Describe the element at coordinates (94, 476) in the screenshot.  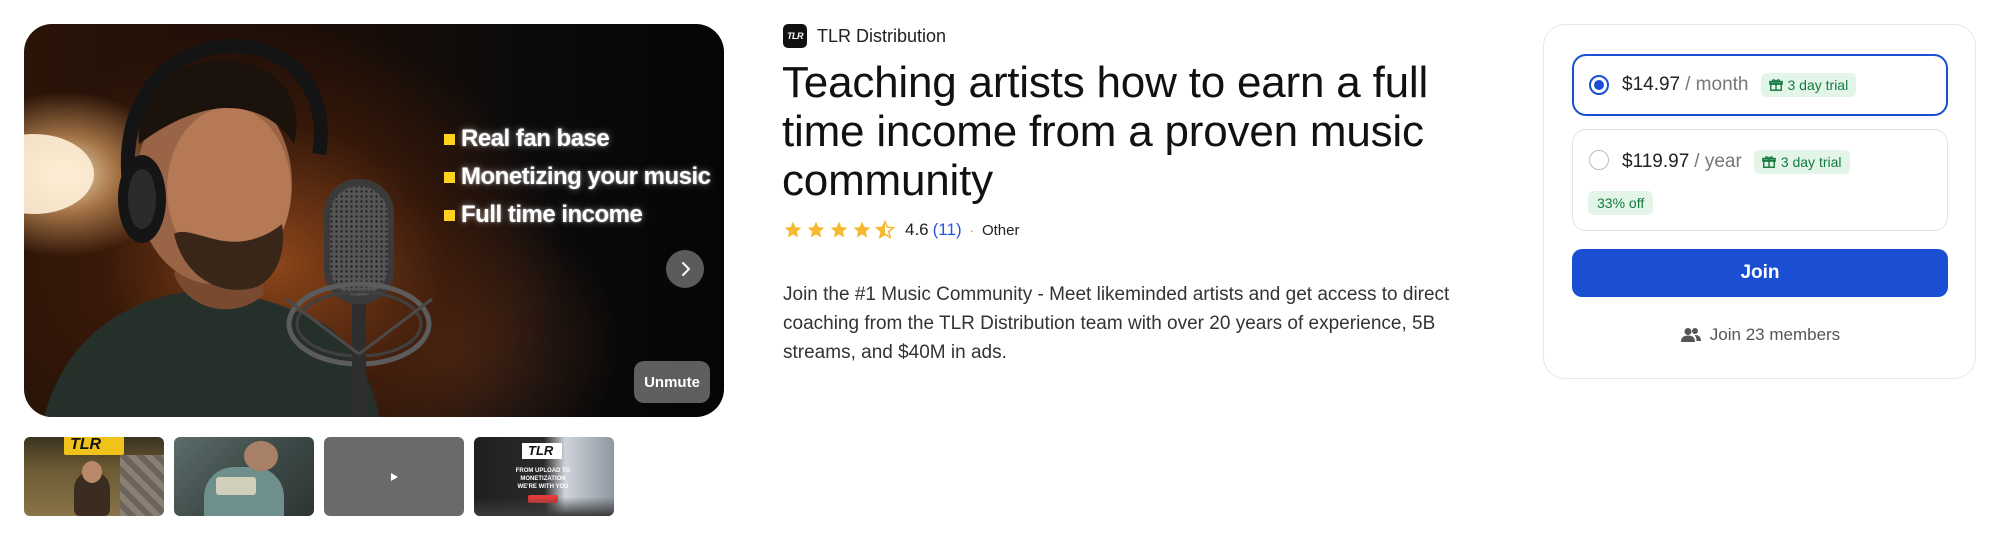
I see `thumbnail-1: TLR` at that location.